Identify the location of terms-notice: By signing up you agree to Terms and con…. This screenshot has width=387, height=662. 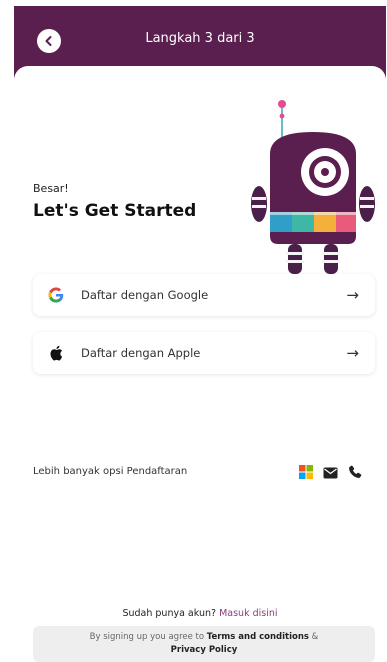
(204, 644).